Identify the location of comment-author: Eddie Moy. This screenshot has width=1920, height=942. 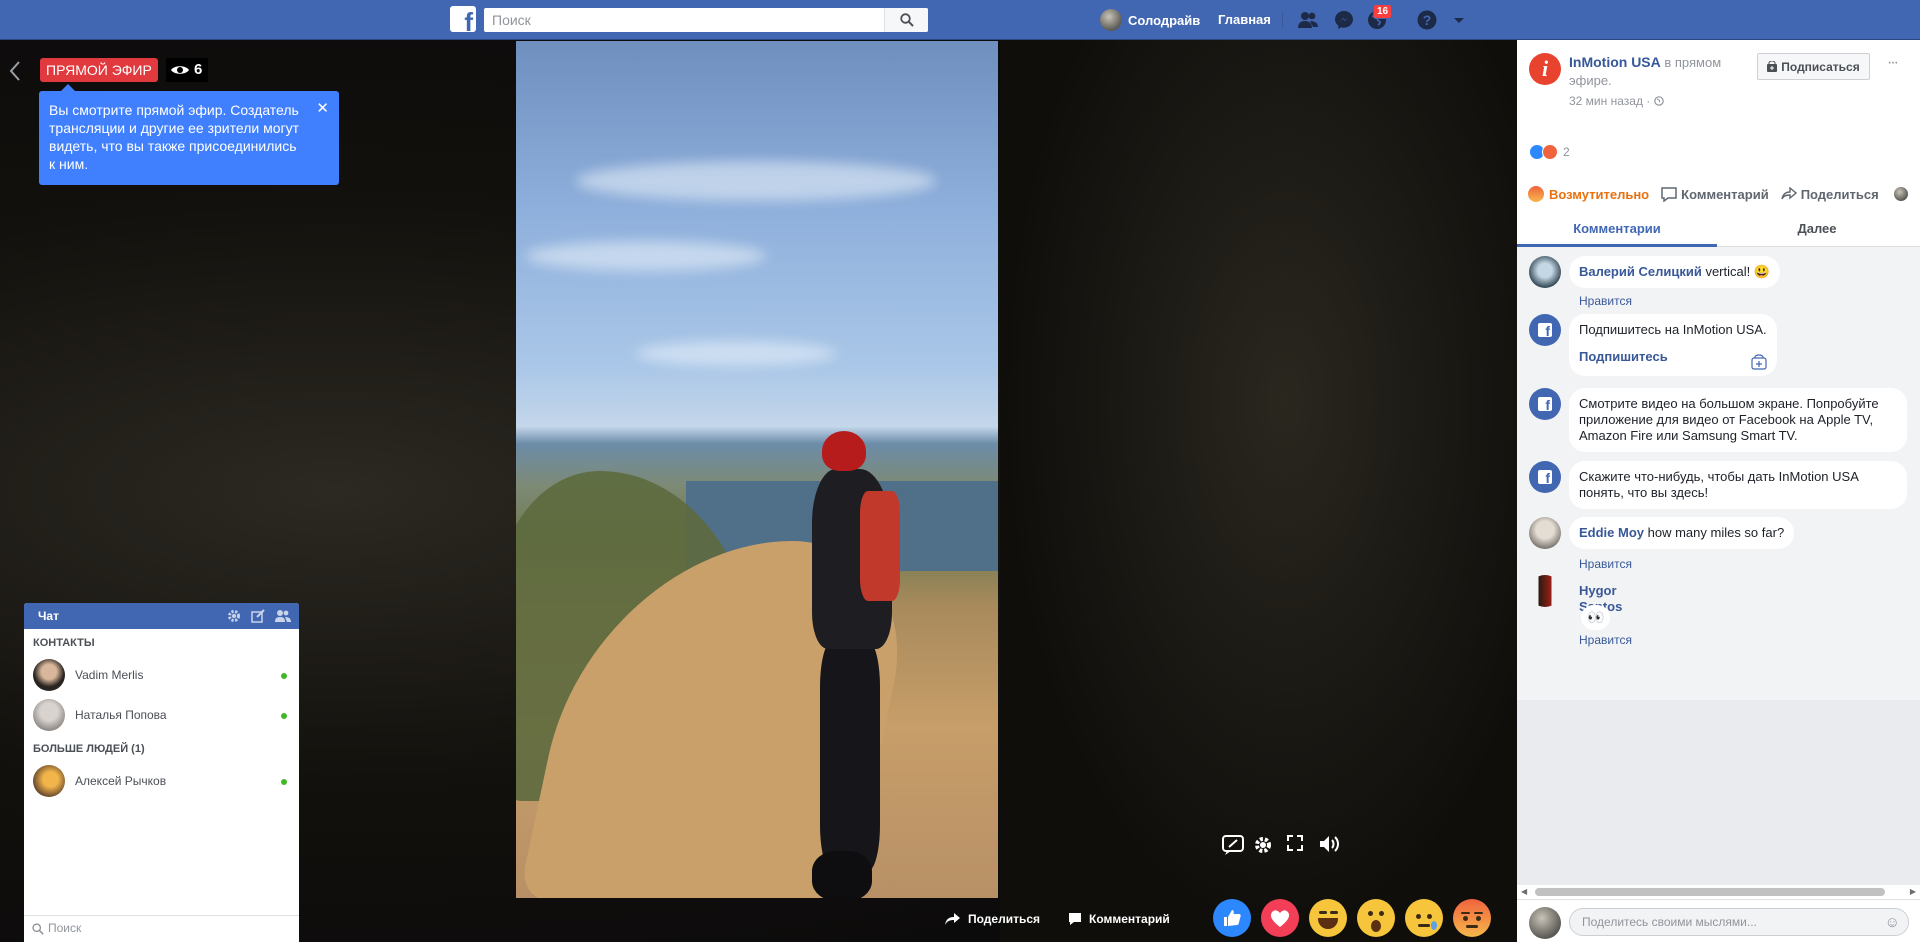
(1611, 532).